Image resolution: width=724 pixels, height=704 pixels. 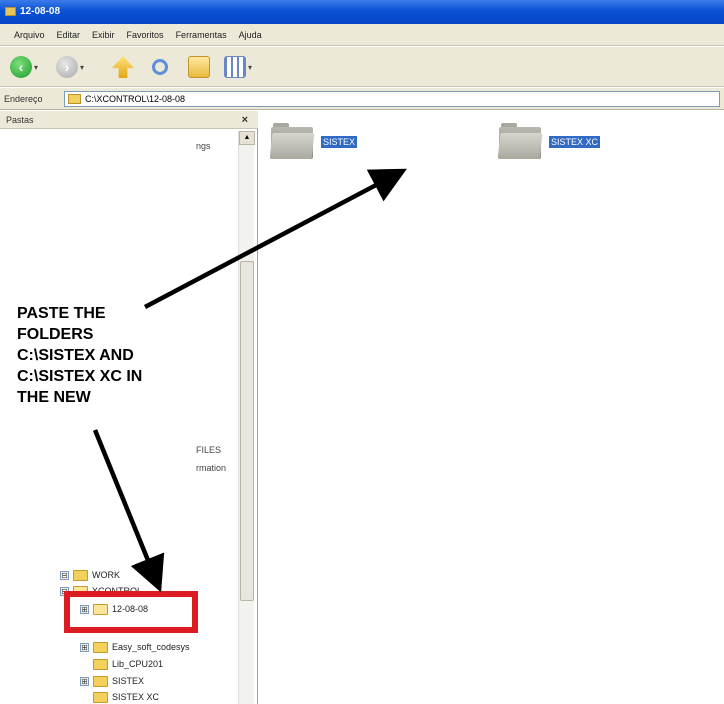 What do you see at coordinates (245, 120) in the screenshot?
I see `close-icon: ×` at bounding box center [245, 120].